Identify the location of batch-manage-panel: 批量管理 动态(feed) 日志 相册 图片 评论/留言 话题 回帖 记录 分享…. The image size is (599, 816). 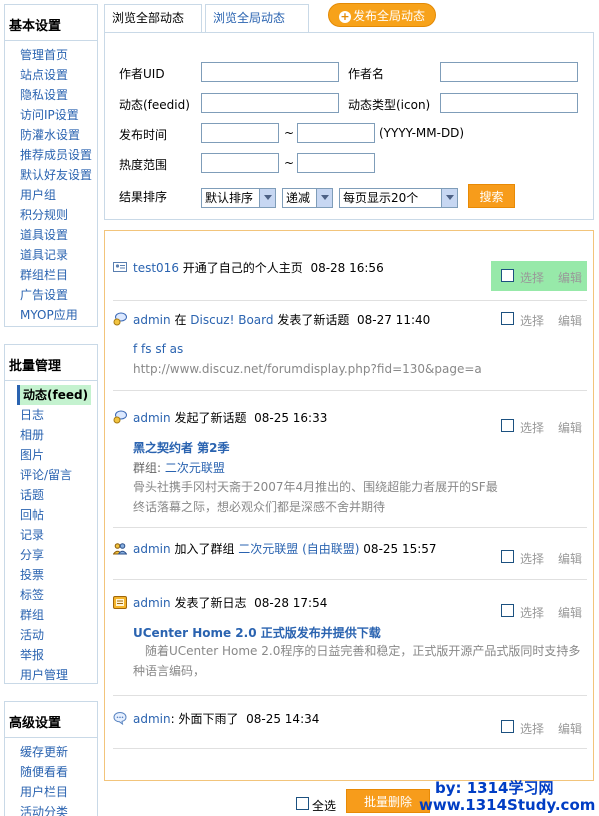
(51, 514).